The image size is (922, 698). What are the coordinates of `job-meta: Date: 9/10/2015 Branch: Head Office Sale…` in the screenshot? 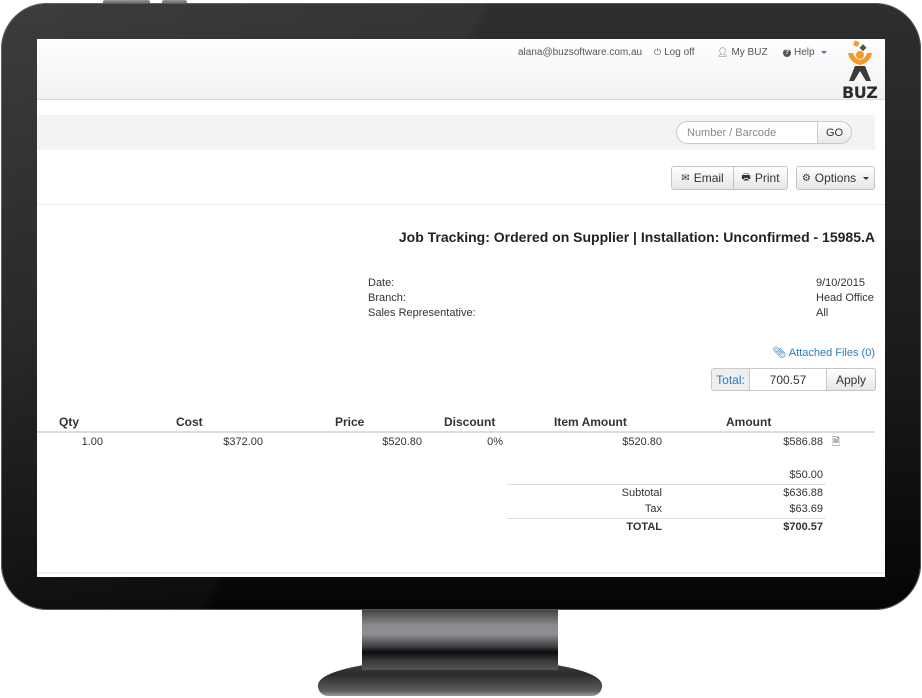 It's located at (622, 298).